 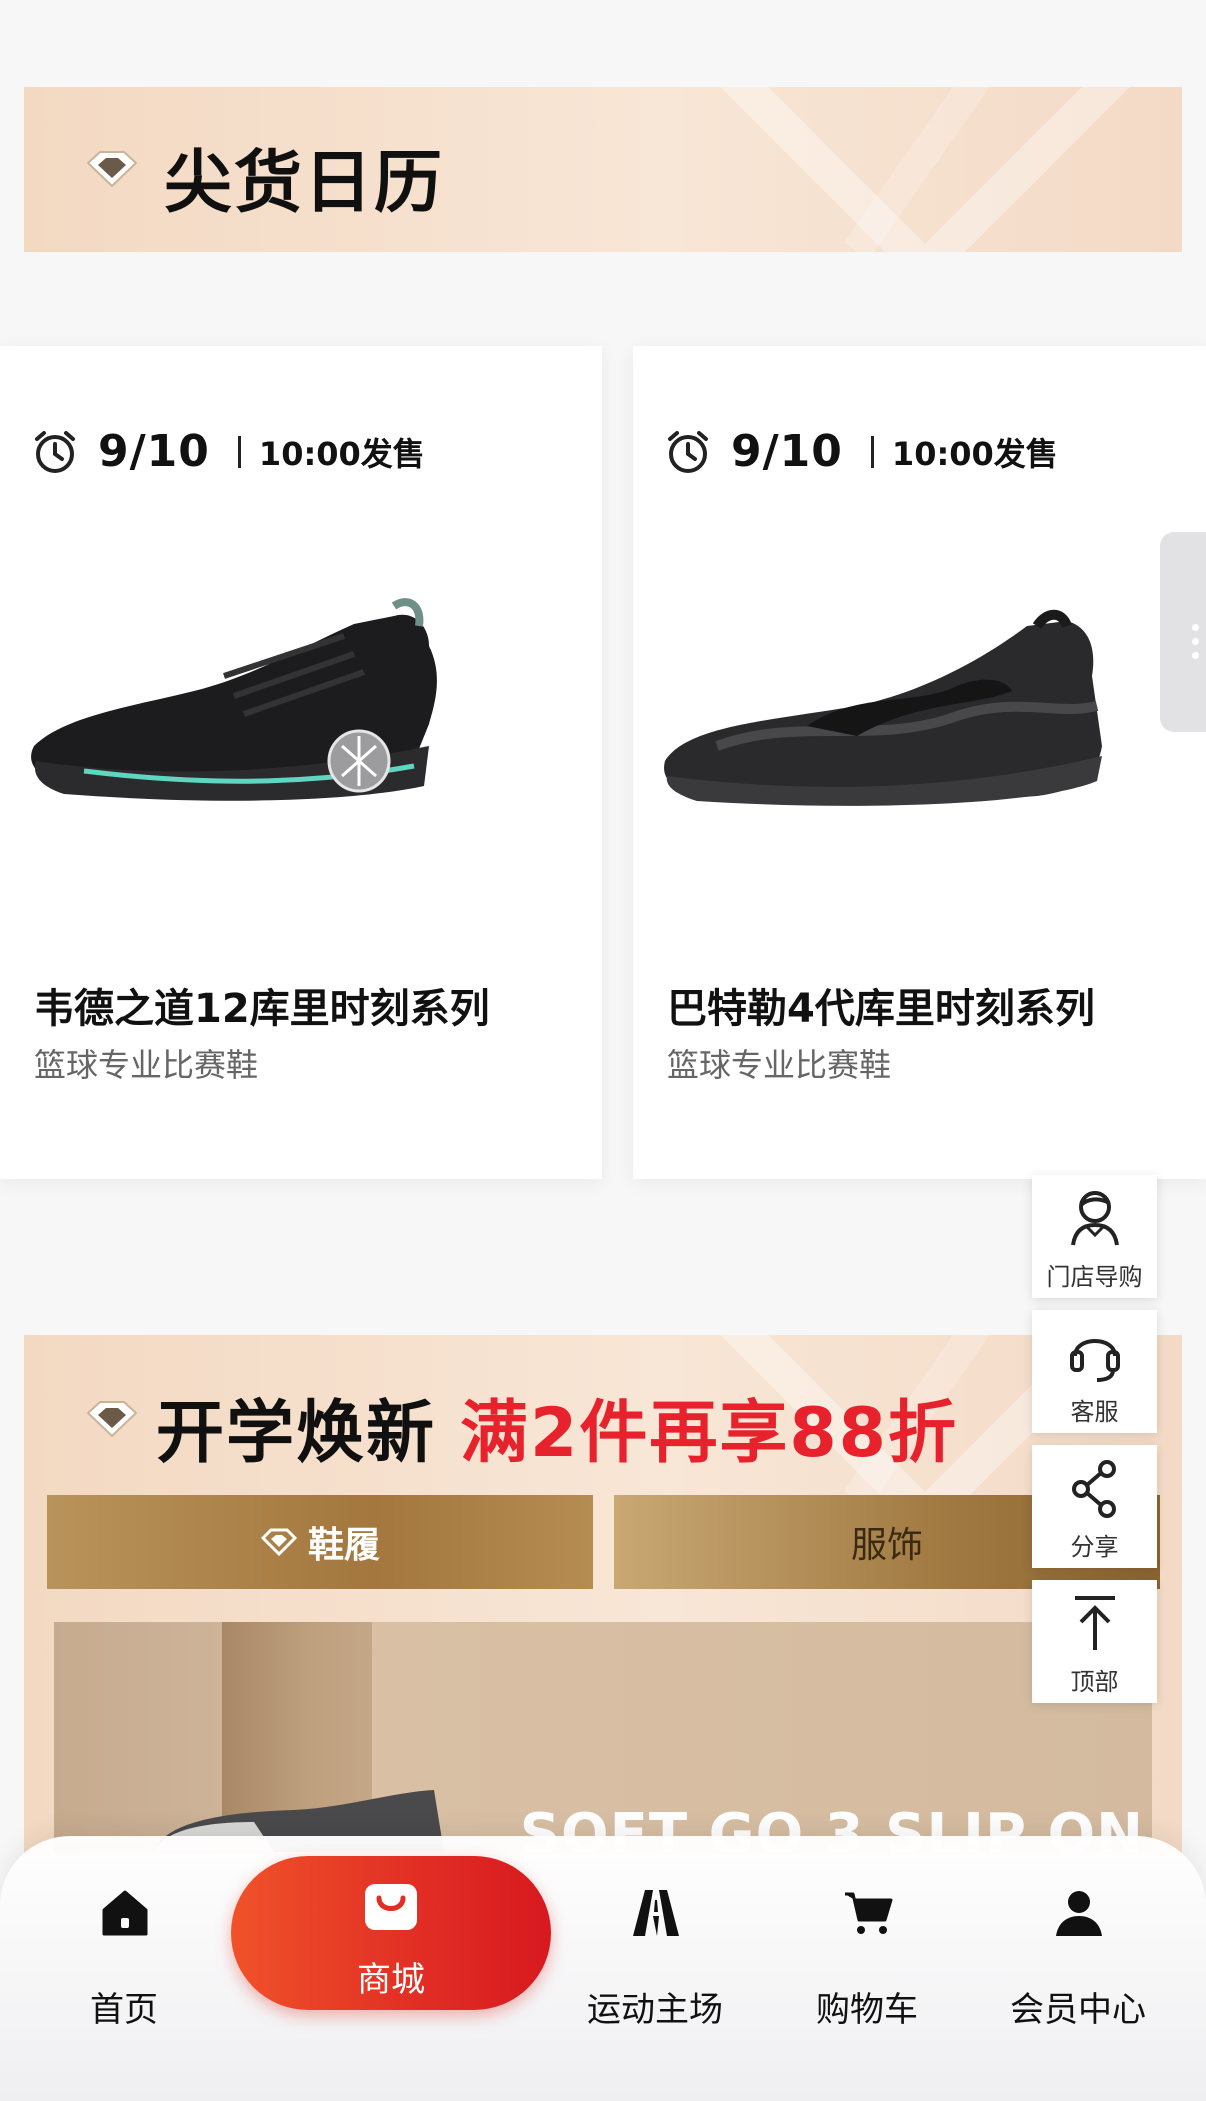 I want to click on promo-banner-image: SOFT GO 3 SLIP ON, so click(x=603, y=1737).